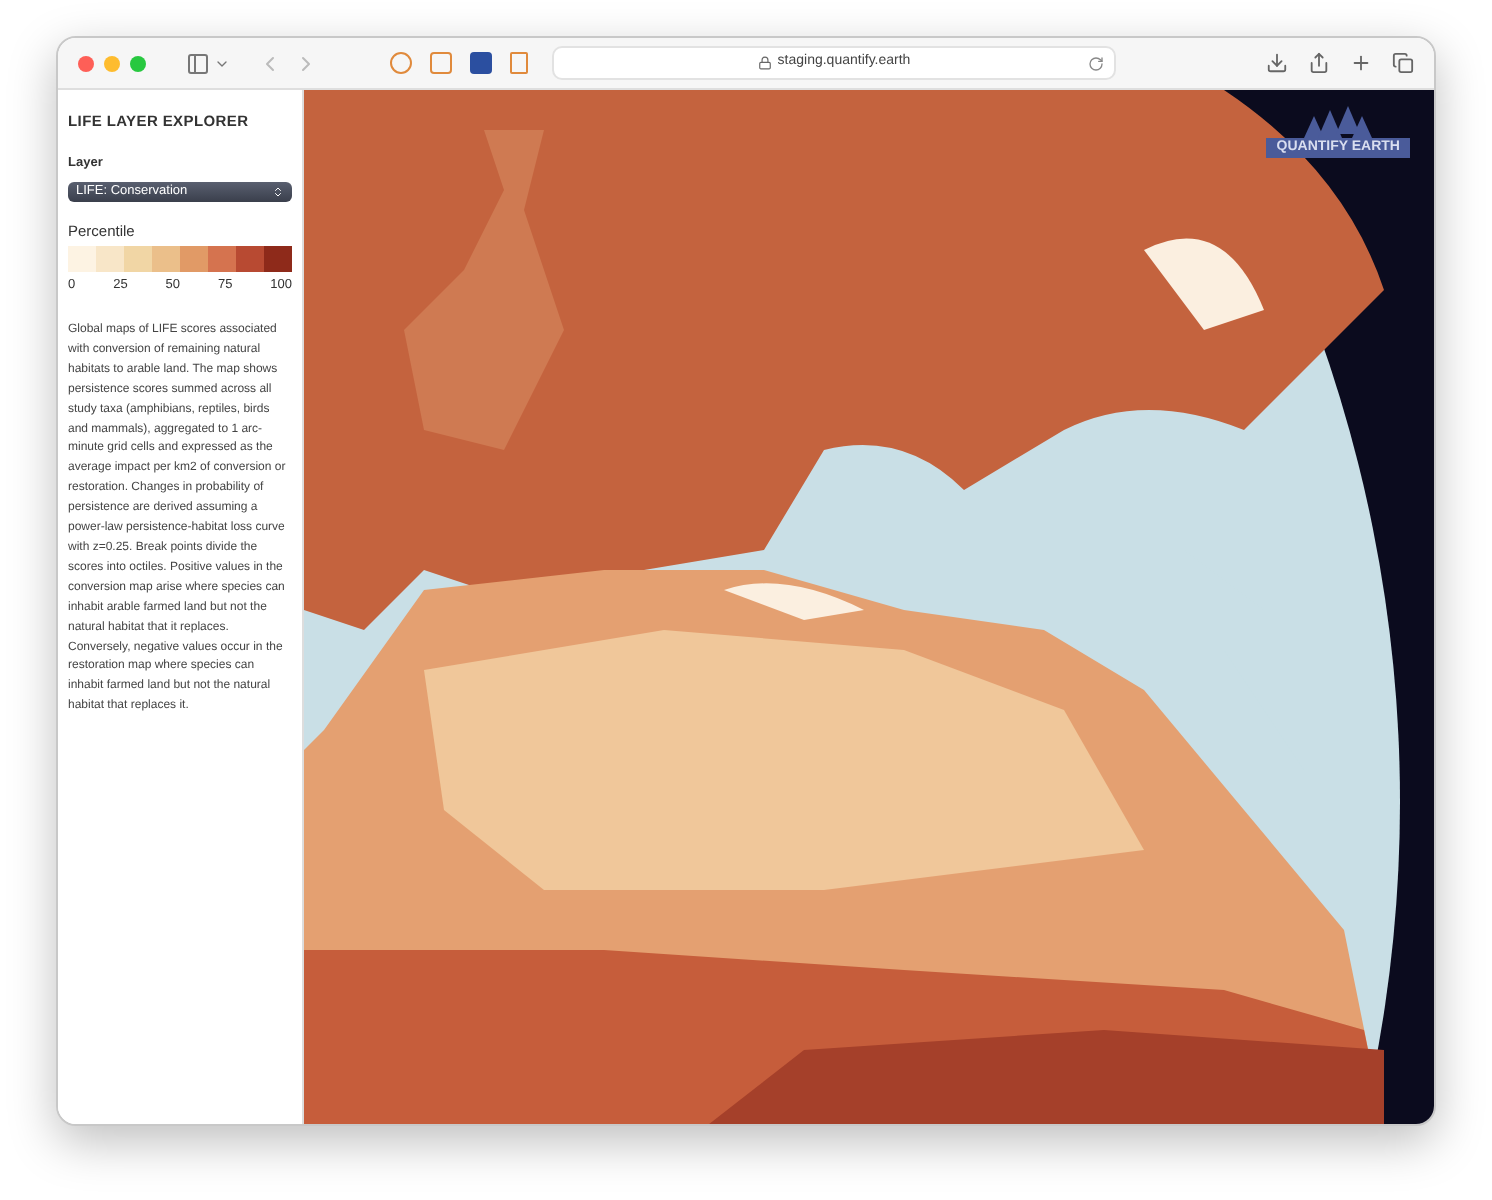  Describe the element at coordinates (138, 63) in the screenshot. I see `maximize-icon` at that location.